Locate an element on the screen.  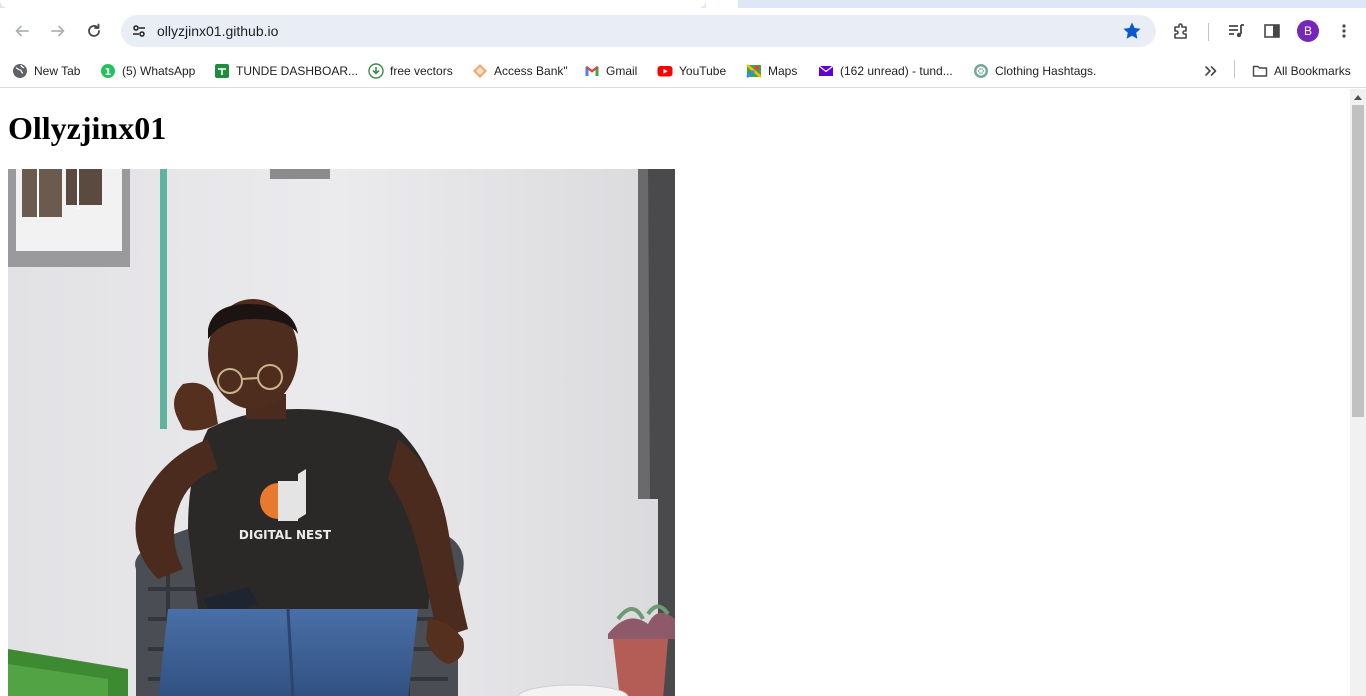
site-info-button is located at coordinates (139, 31).